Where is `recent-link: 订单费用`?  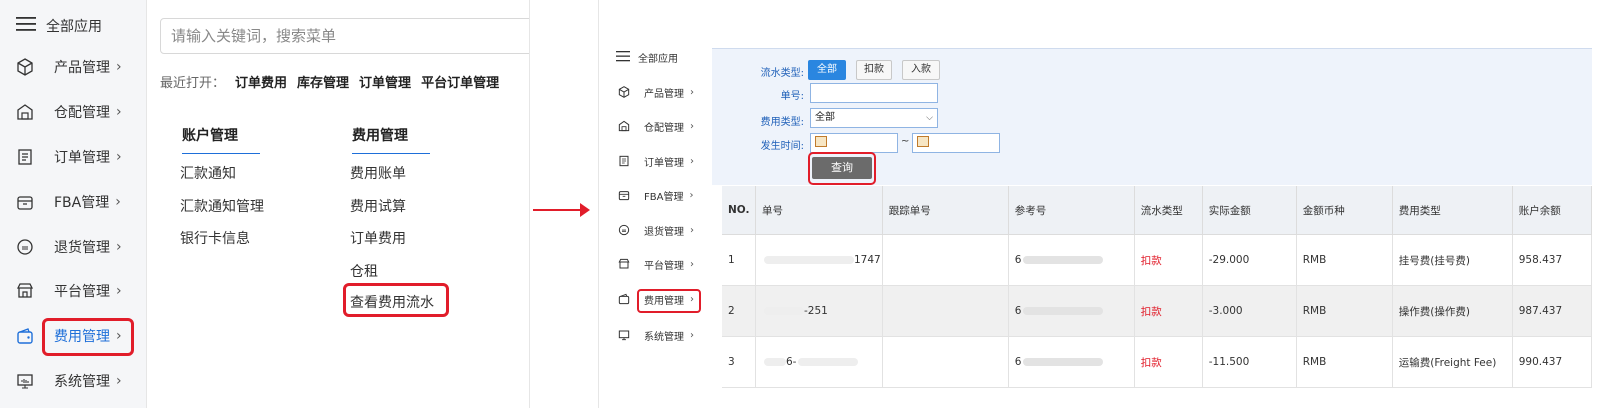
recent-link: 订单费用 is located at coordinates (261, 83).